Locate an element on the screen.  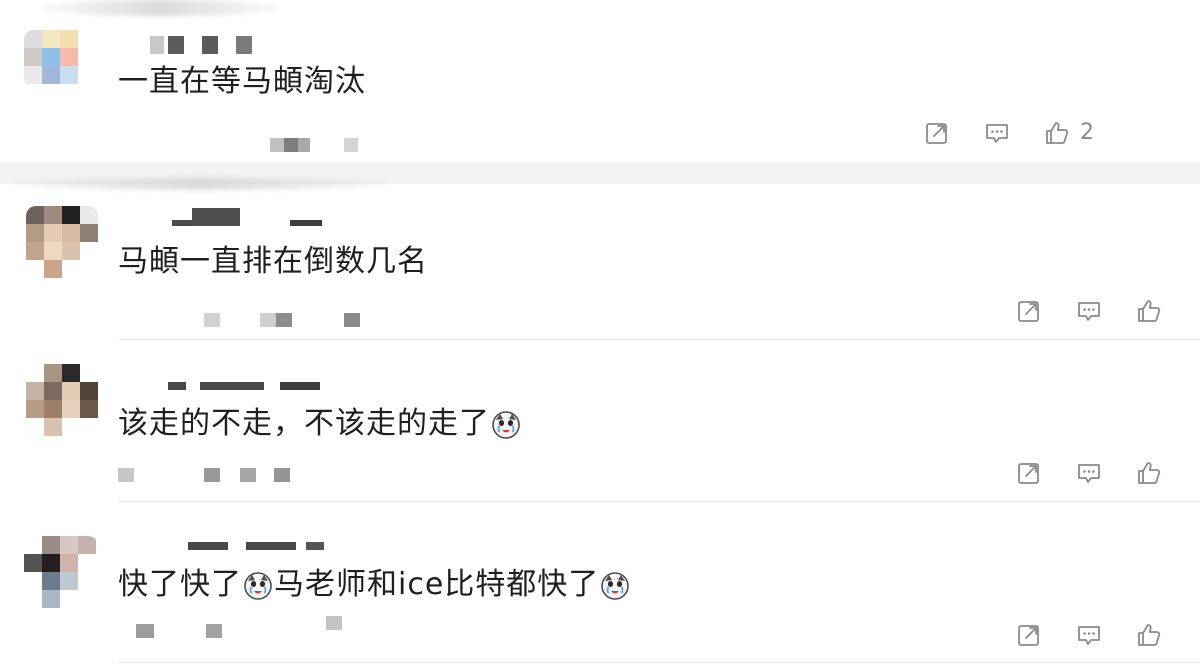
comment-text: 快了快了 马老师和ice比特都快了 is located at coordinates (374, 585).